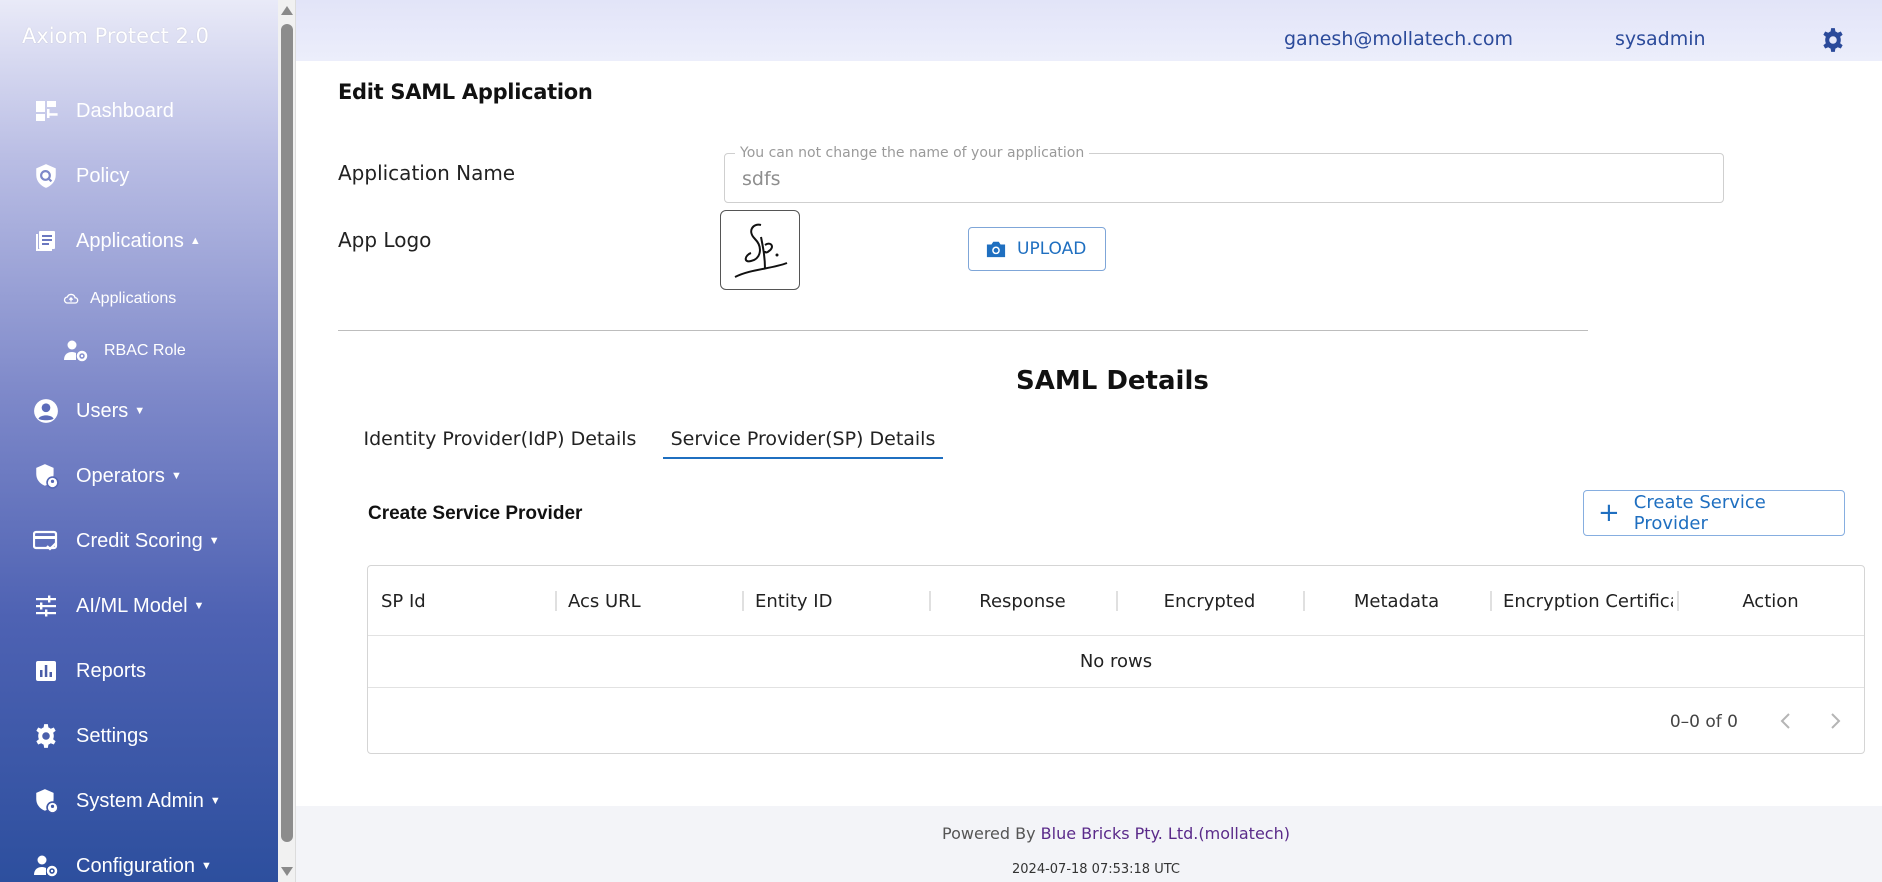  Describe the element at coordinates (46, 111) in the screenshot. I see `dashboard-icon` at that location.